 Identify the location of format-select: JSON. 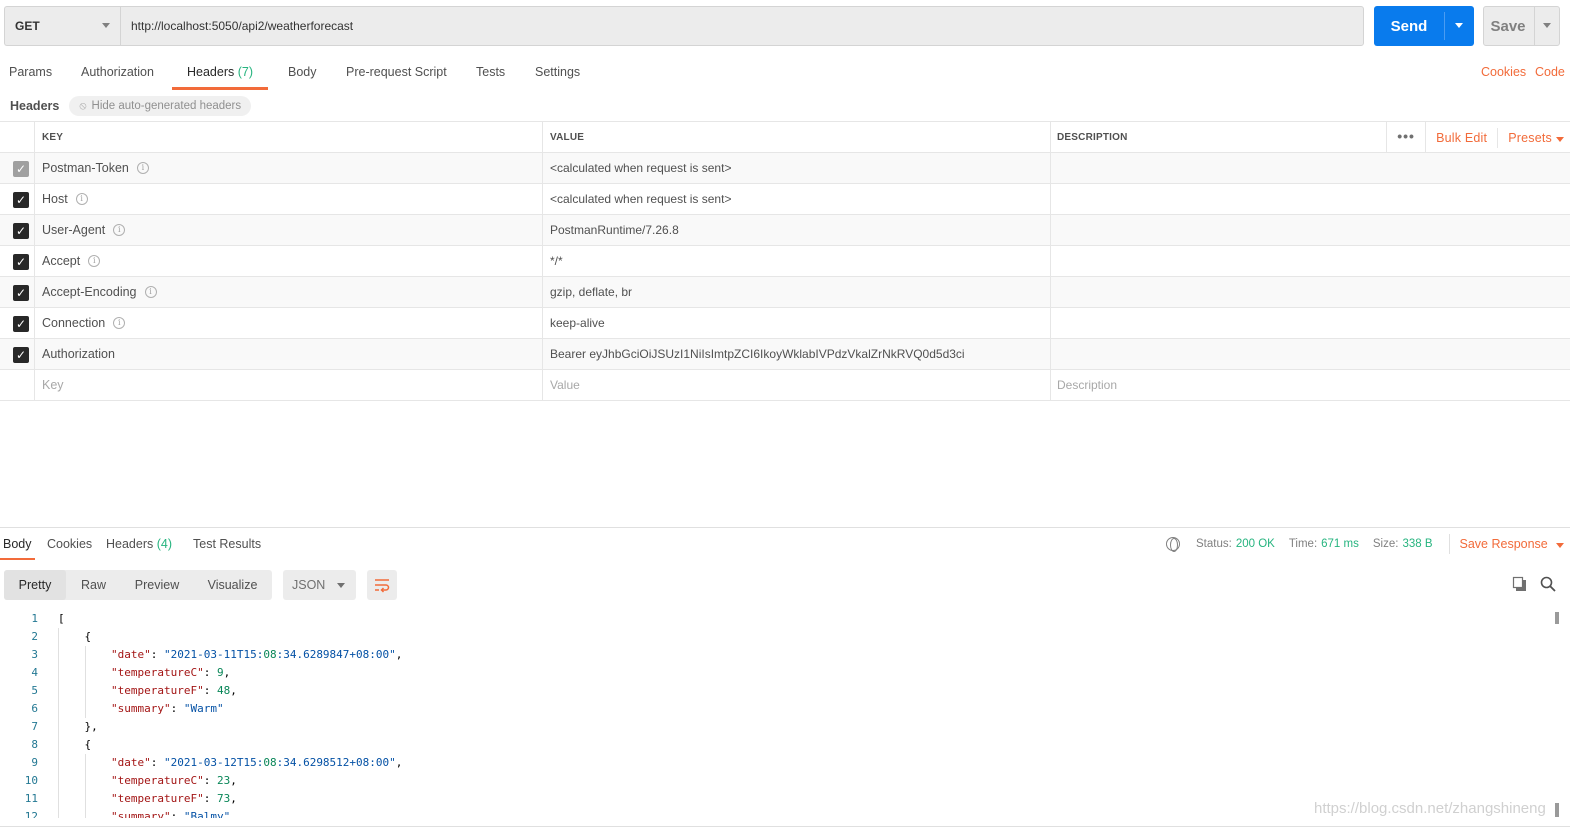
(319, 585).